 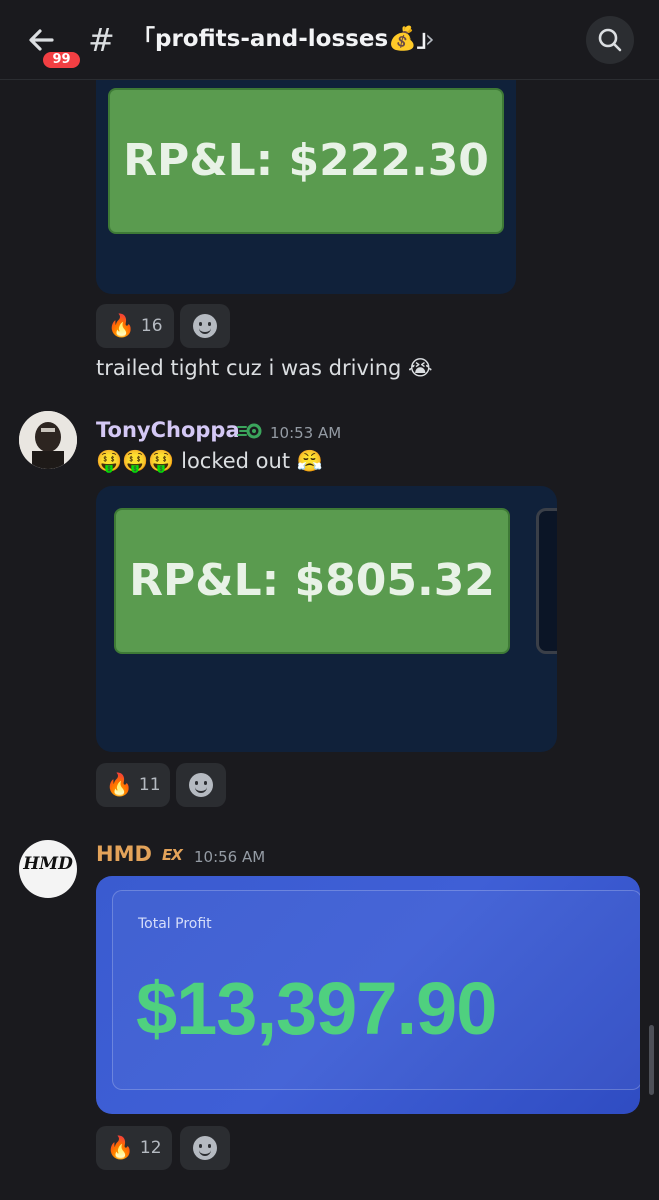 I want to click on timestamp: 10:53 AM, so click(x=306, y=433).